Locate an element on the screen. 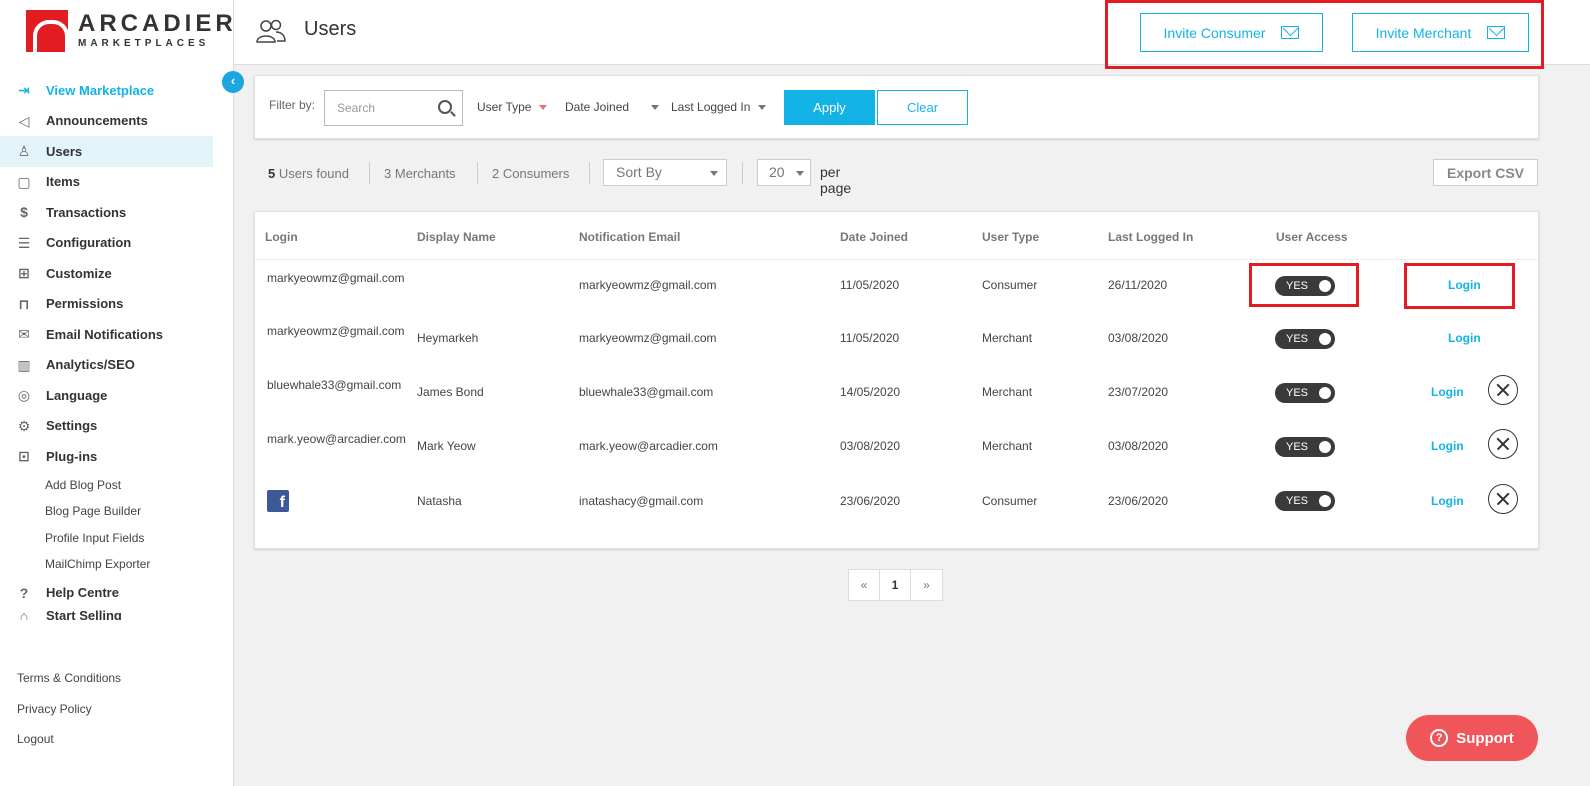  gear-icon: ⚙ is located at coordinates (24, 425).